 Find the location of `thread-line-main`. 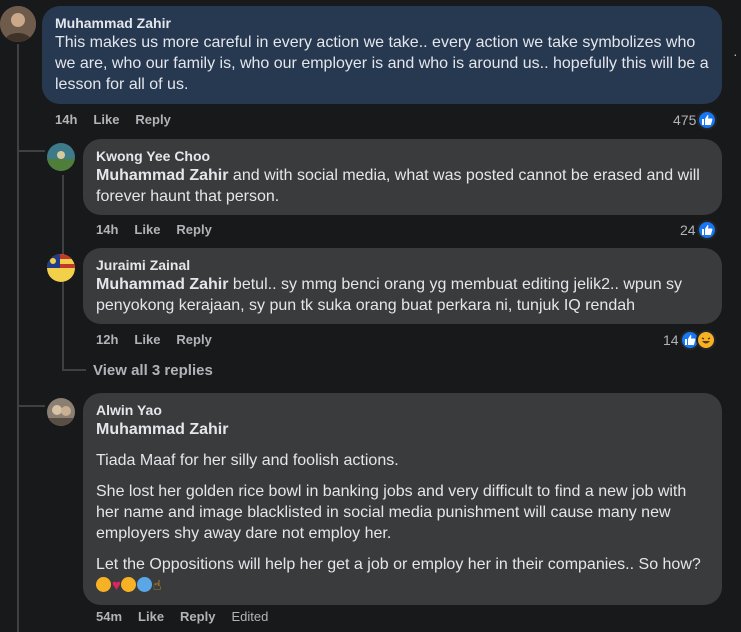

thread-line-main is located at coordinates (18, 338).